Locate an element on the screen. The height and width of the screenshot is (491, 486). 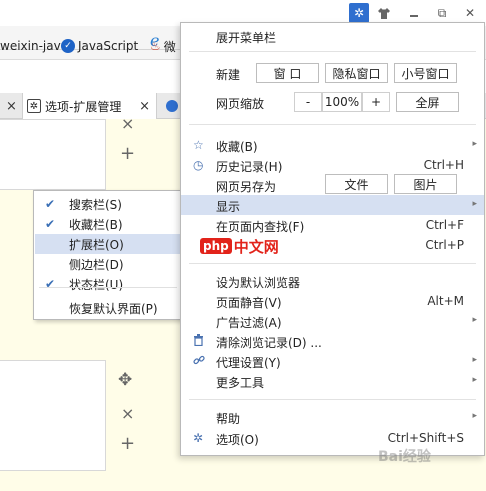
menu-item-mute-page: 页面静音(V) Alt+M is located at coordinates (332, 301).